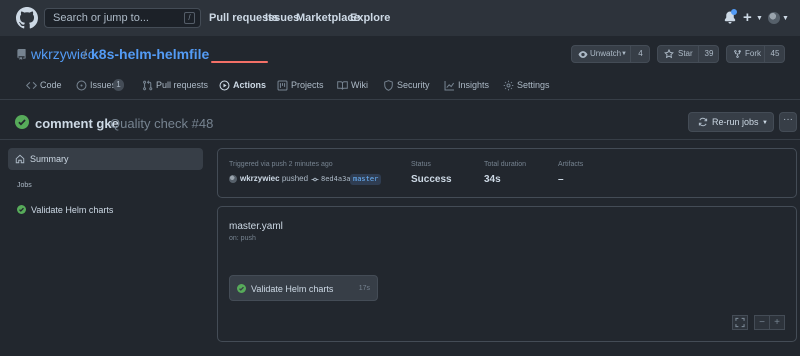  Describe the element at coordinates (777, 322) in the screenshot. I see `zoom-in-button: +` at that location.